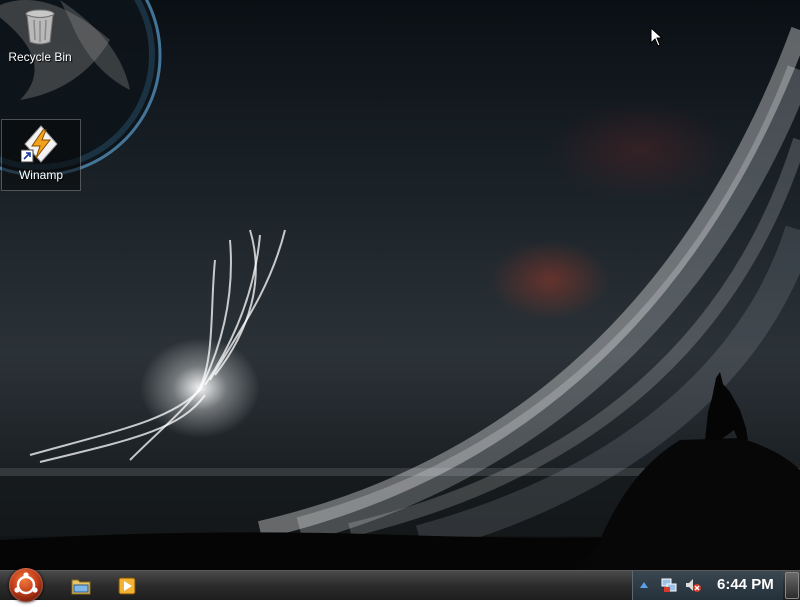 The image size is (800, 607). I want to click on network-icon, so click(669, 585).